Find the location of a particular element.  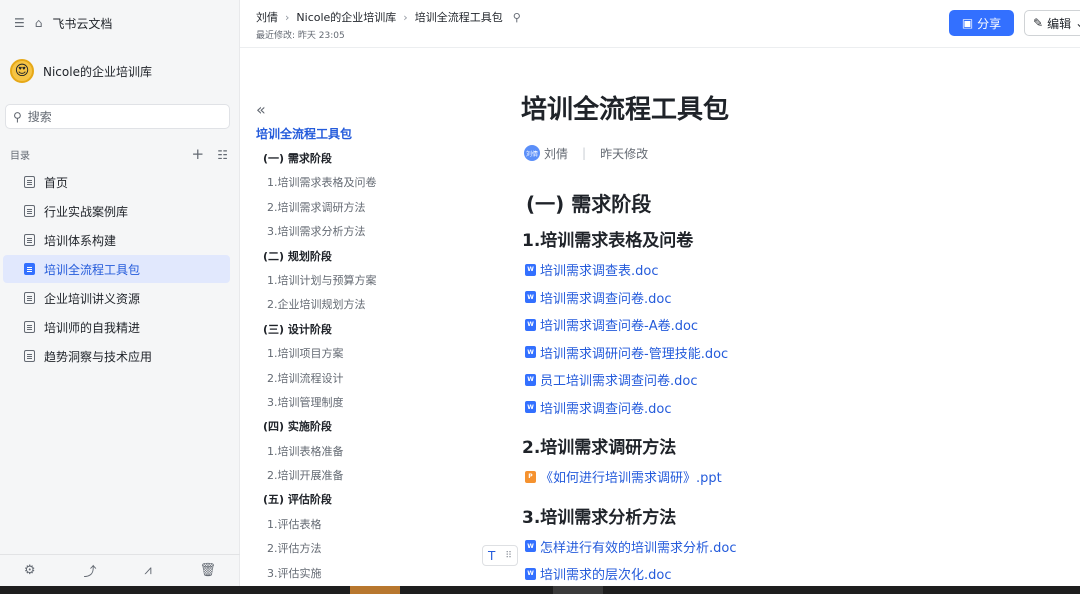

share-button: ▣ 分享 is located at coordinates (981, 23).